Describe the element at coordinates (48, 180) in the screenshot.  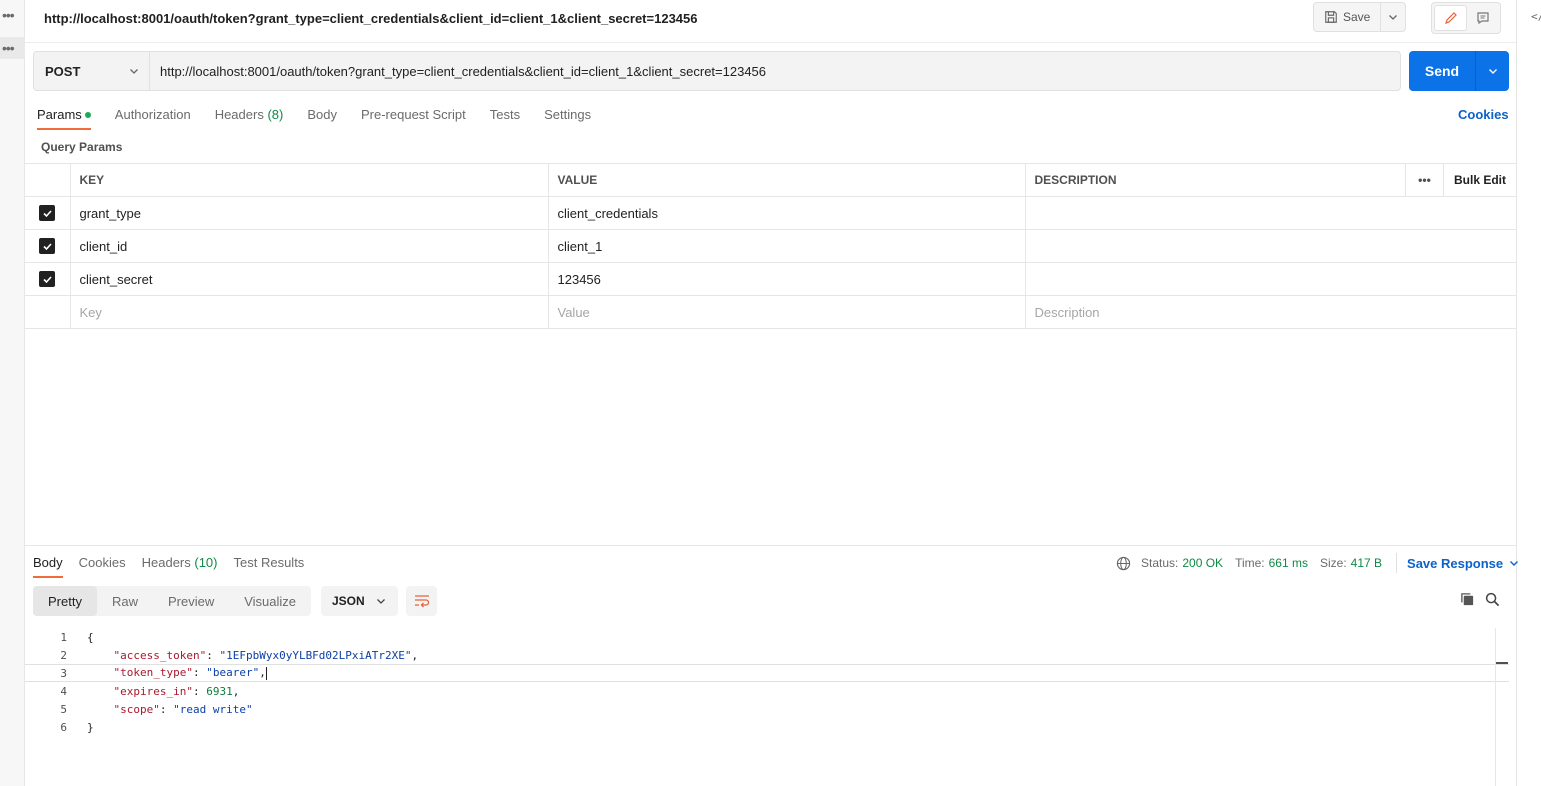
I see `checkbox-column-header` at that location.